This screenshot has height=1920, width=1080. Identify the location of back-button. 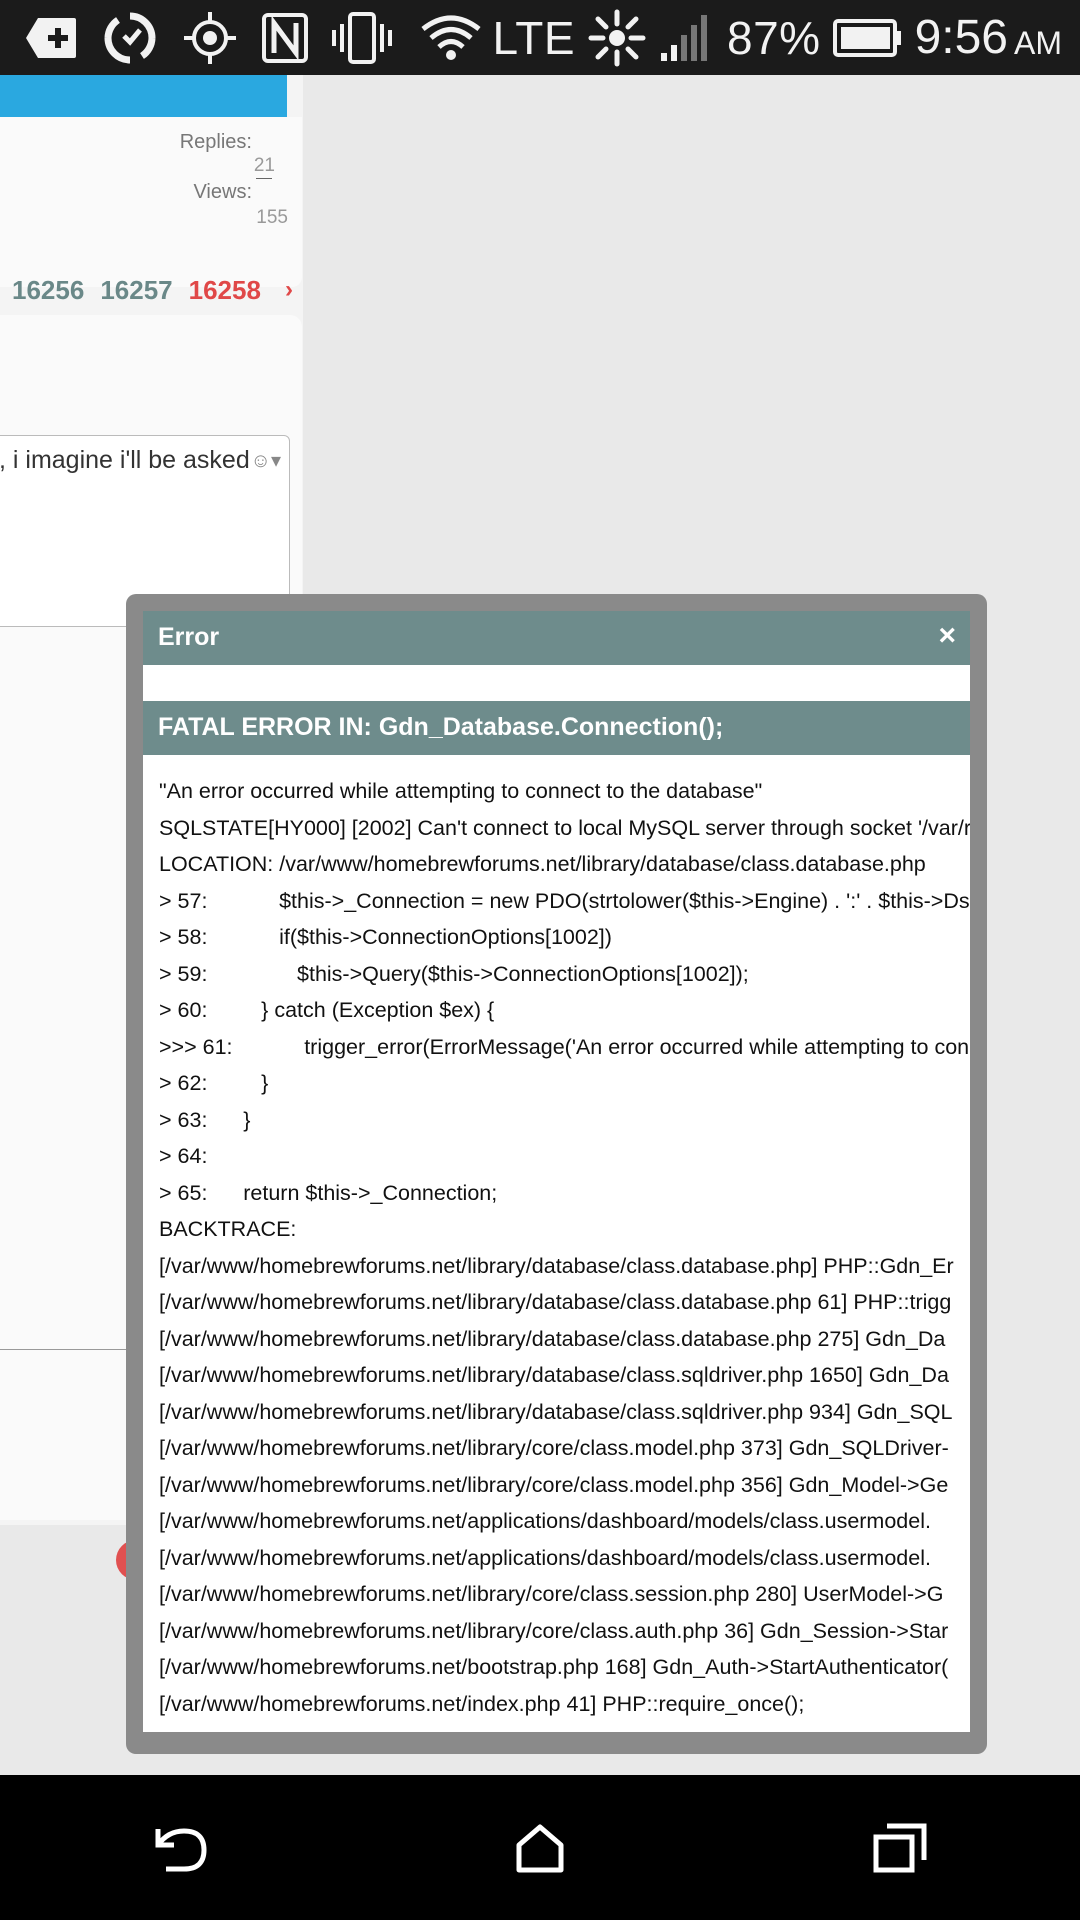
(180, 1848).